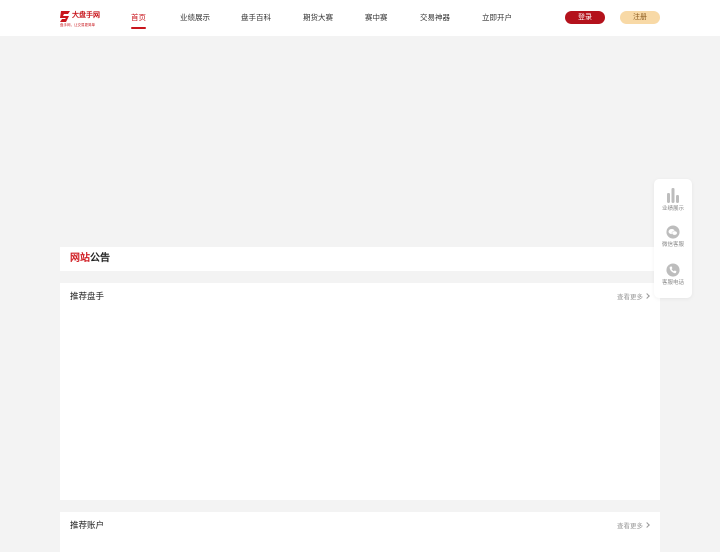 The width and height of the screenshot is (720, 552). Describe the element at coordinates (640, 17) in the screenshot. I see `register-button: 注册` at that location.